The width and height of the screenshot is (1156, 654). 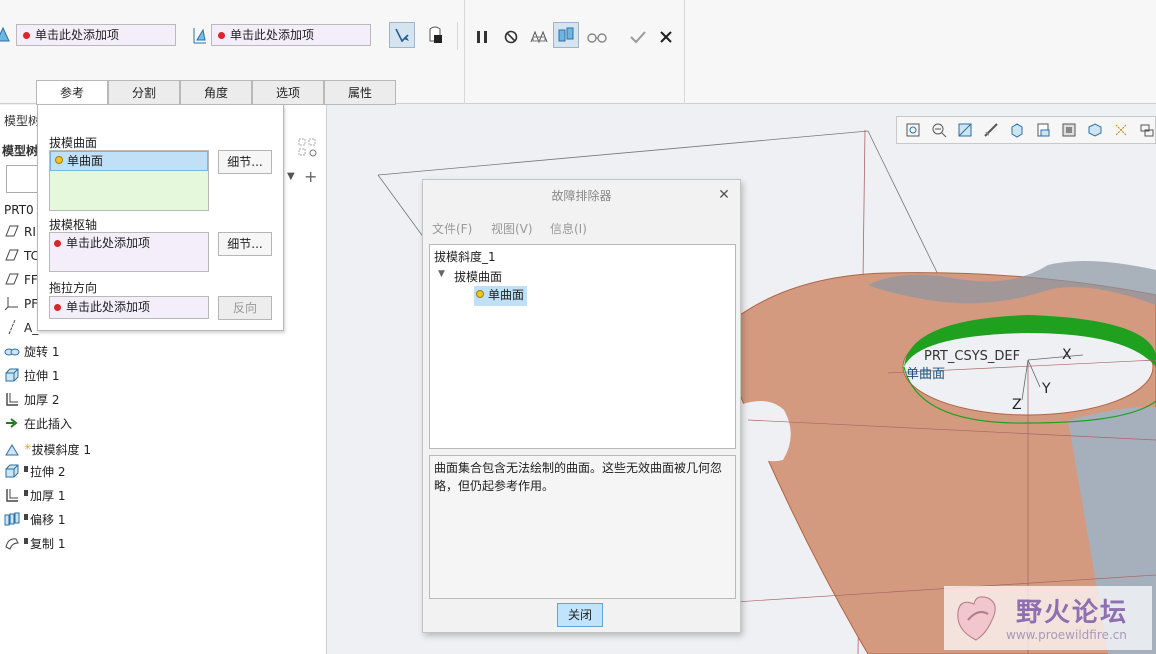 What do you see at coordinates (1095, 130) in the screenshot?
I see `perspective-icon` at bounding box center [1095, 130].